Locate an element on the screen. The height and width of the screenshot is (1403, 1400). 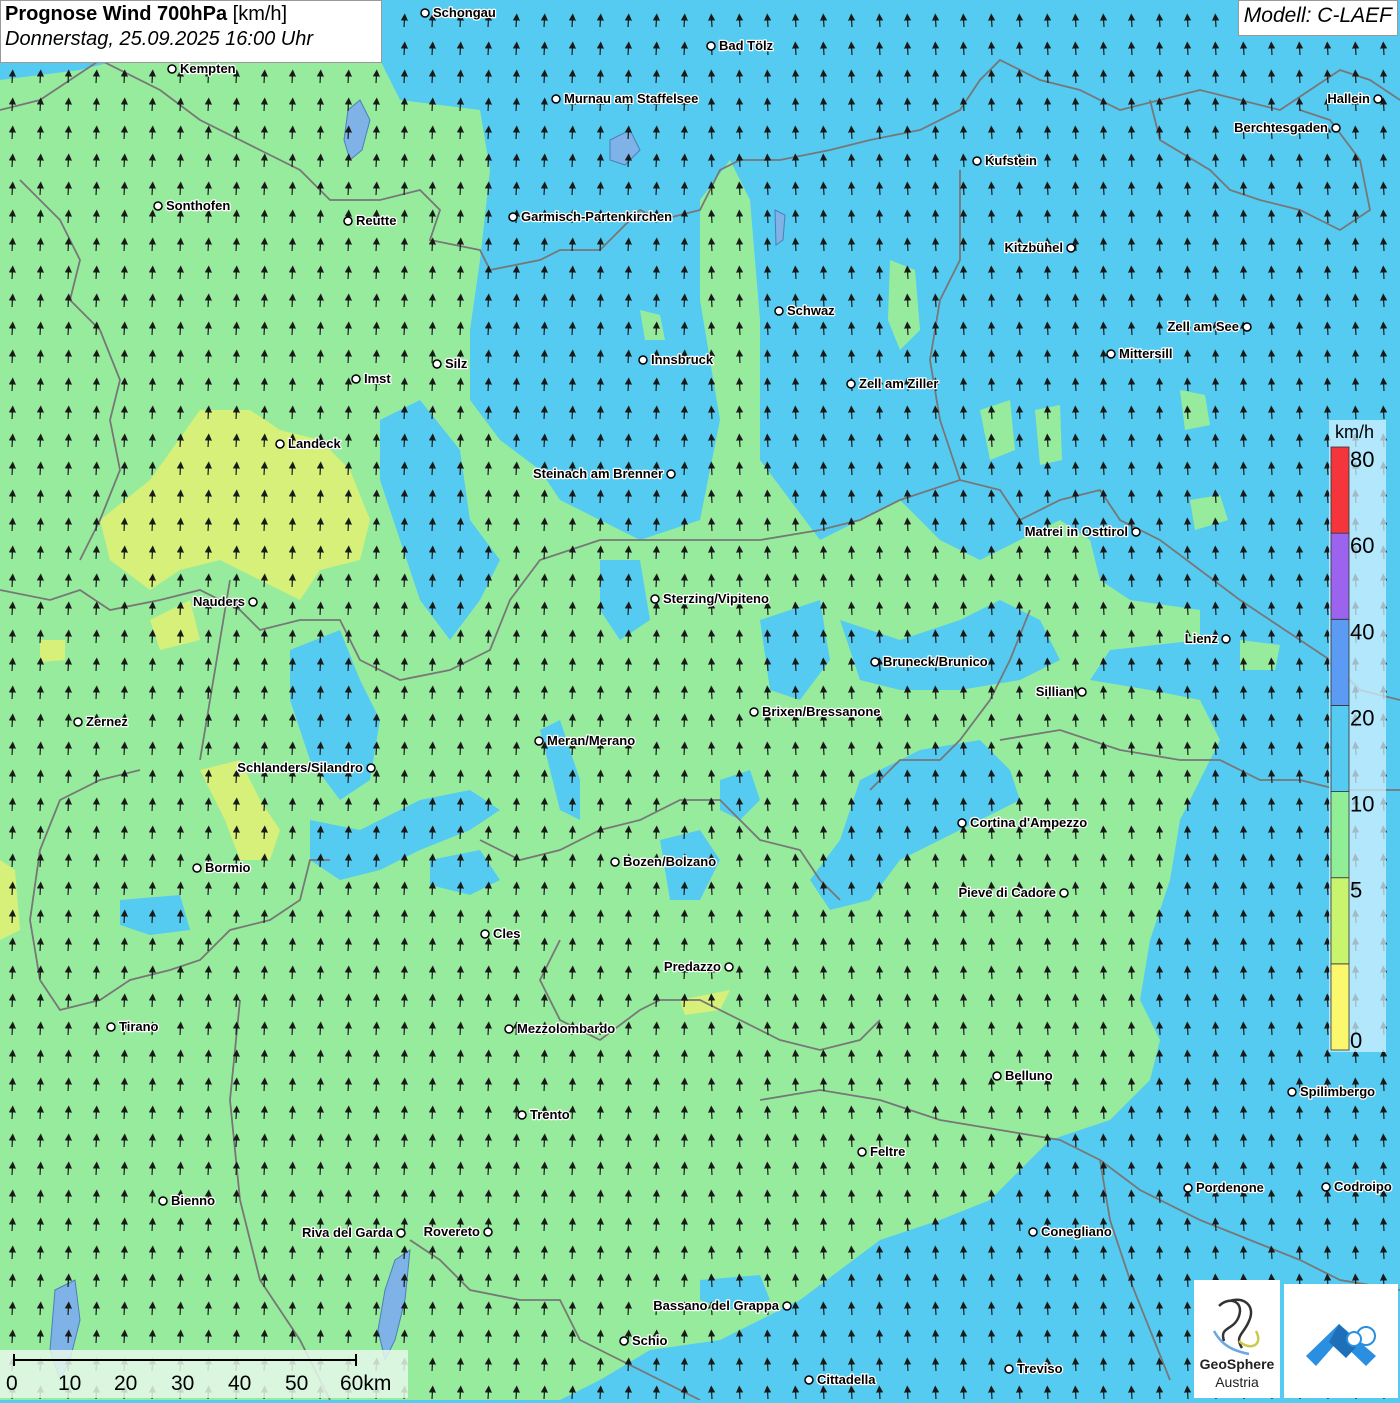
city-label: Brixen/Bressanone is located at coordinates (821, 711).